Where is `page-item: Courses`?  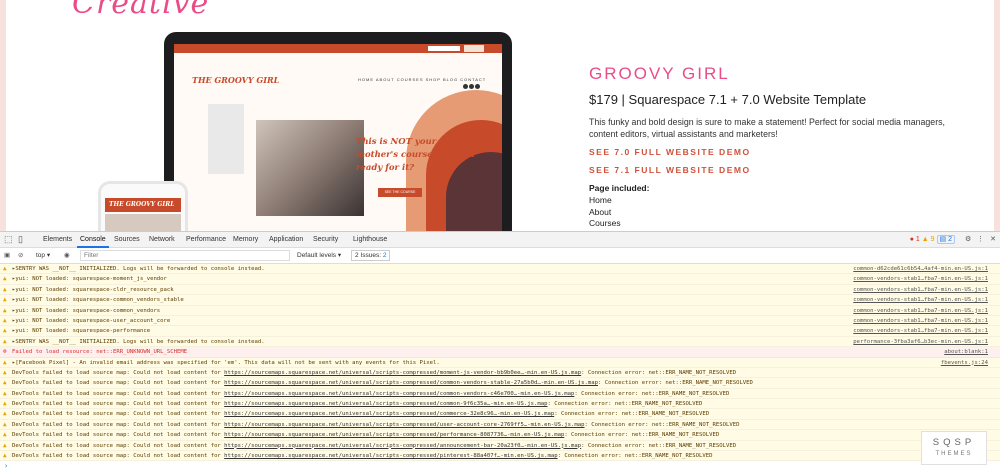 page-item: Courses is located at coordinates (605, 223).